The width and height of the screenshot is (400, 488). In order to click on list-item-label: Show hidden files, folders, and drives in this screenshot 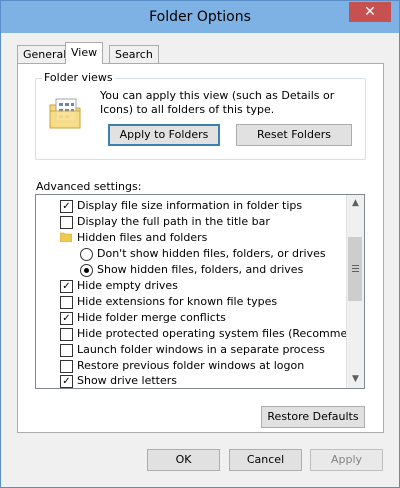, I will do `click(200, 269)`.